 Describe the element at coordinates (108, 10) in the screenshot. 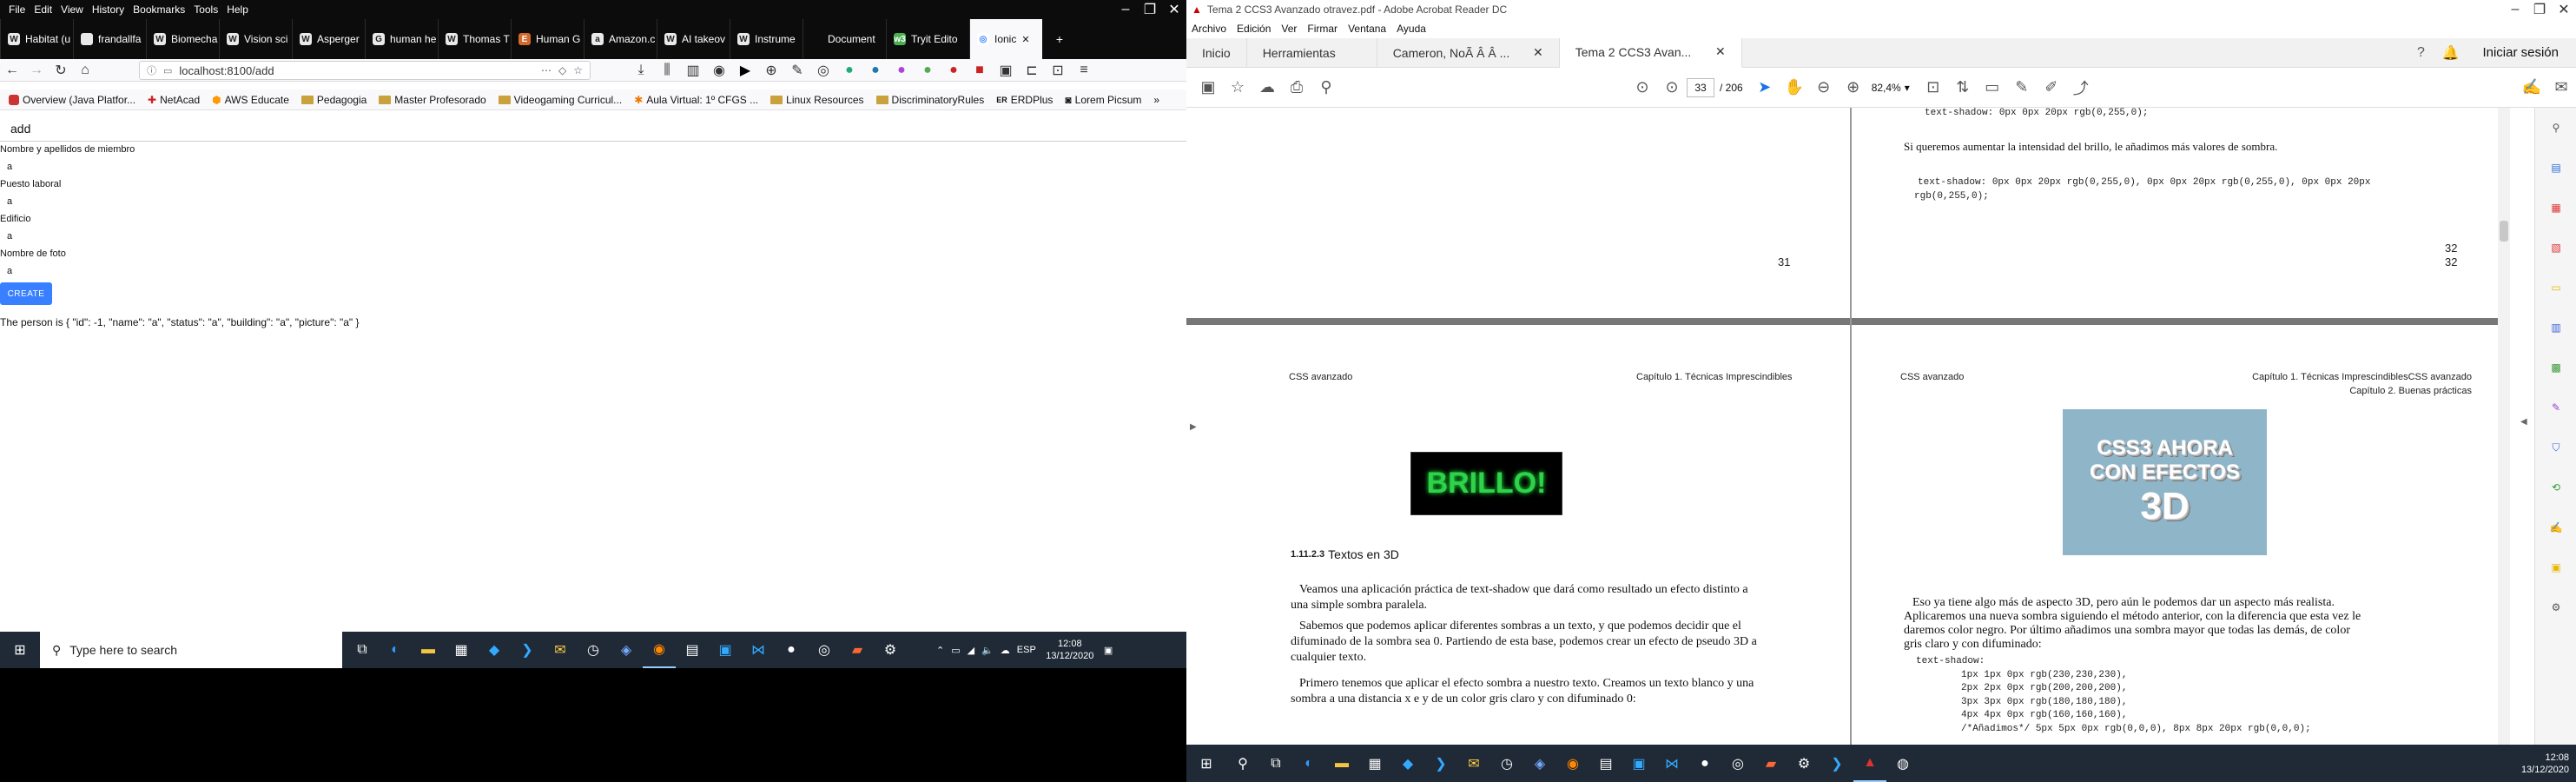

I see `menu-history: History` at that location.